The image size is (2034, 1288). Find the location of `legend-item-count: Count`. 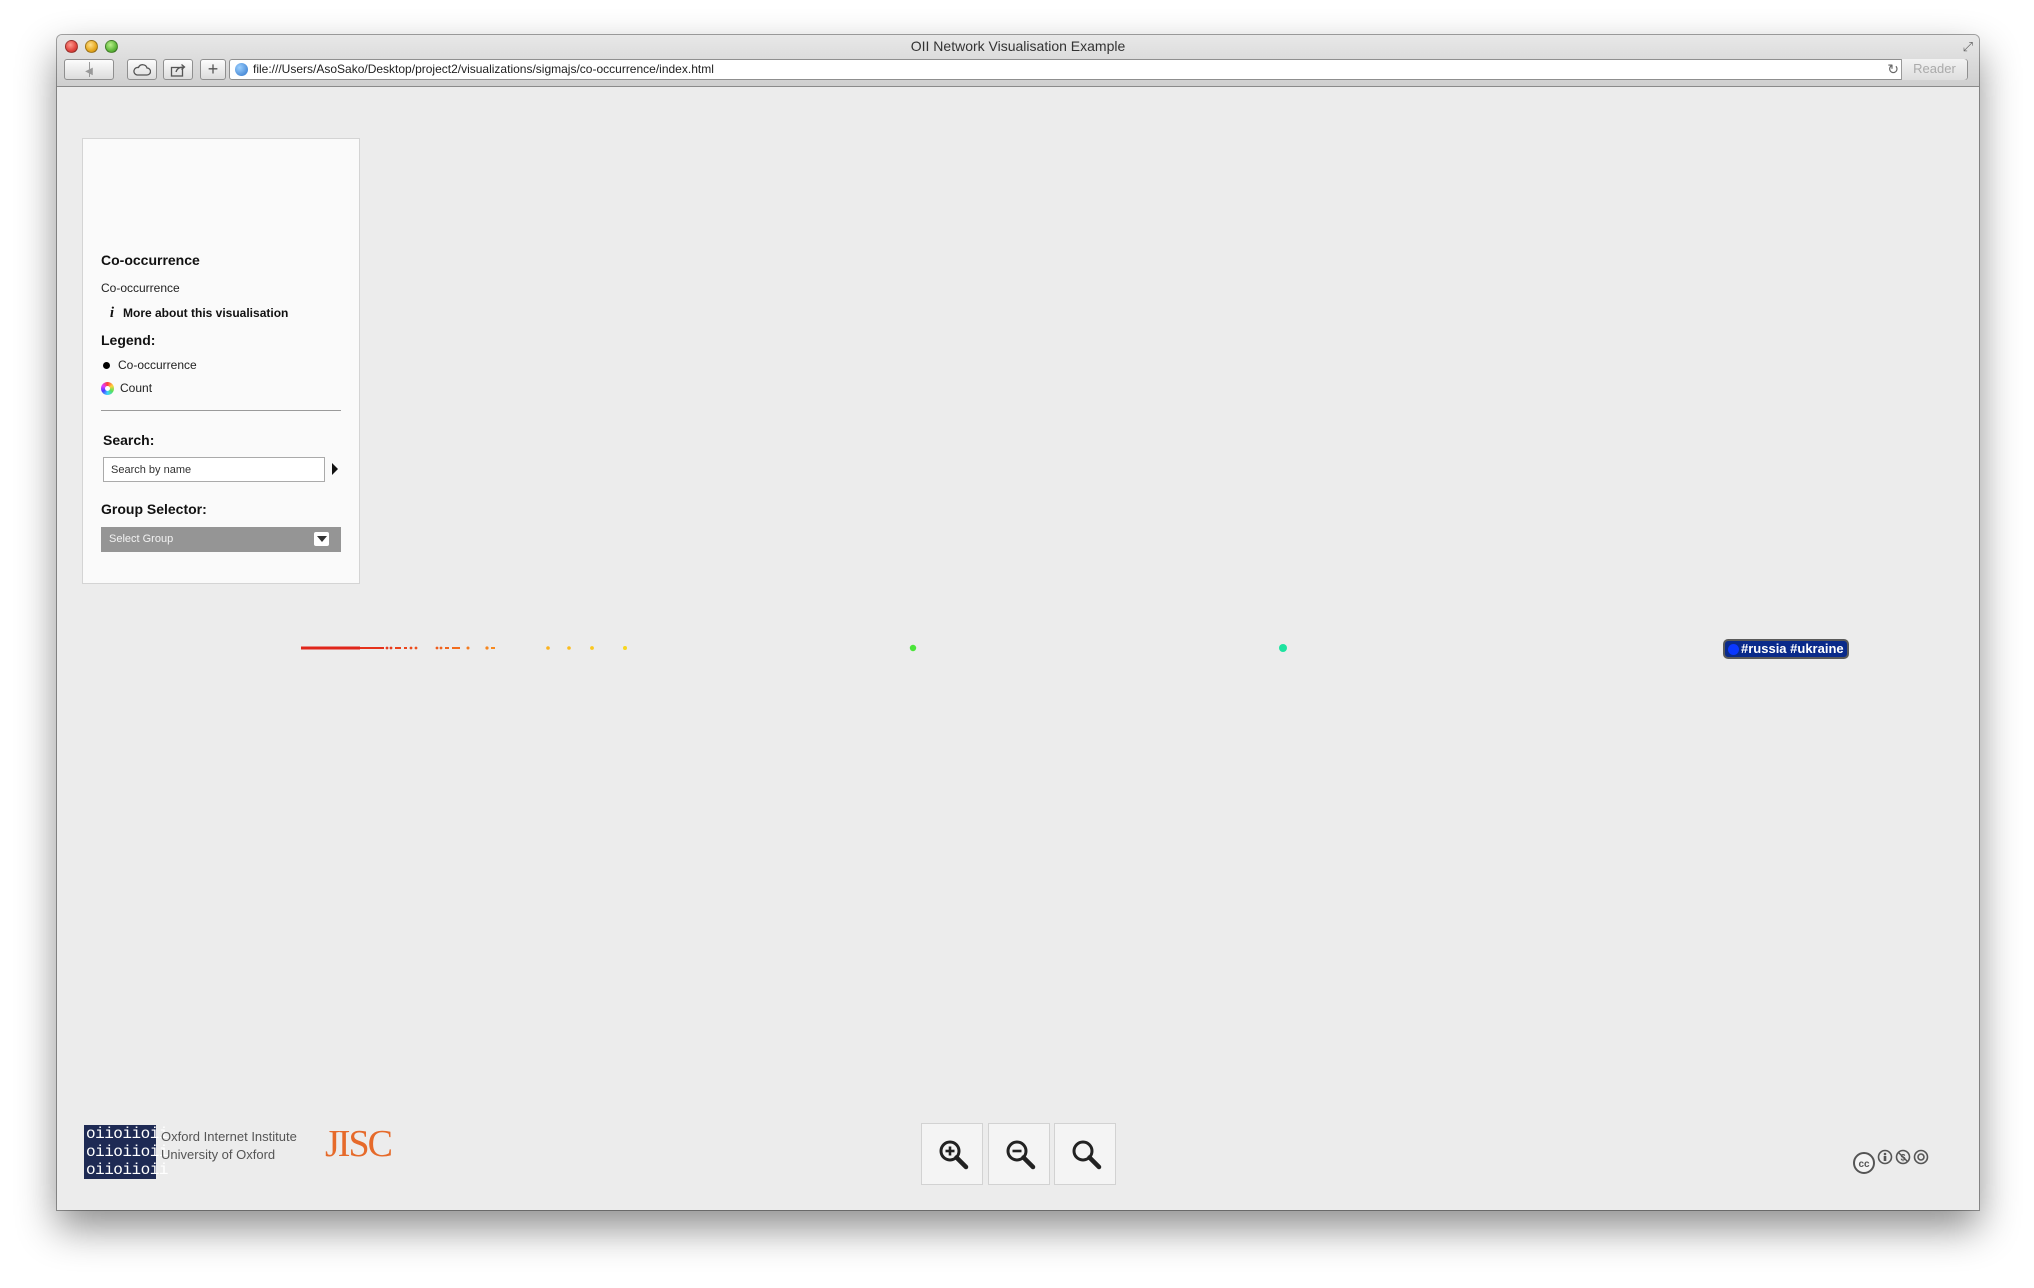

legend-item-count: Count is located at coordinates (127, 388).